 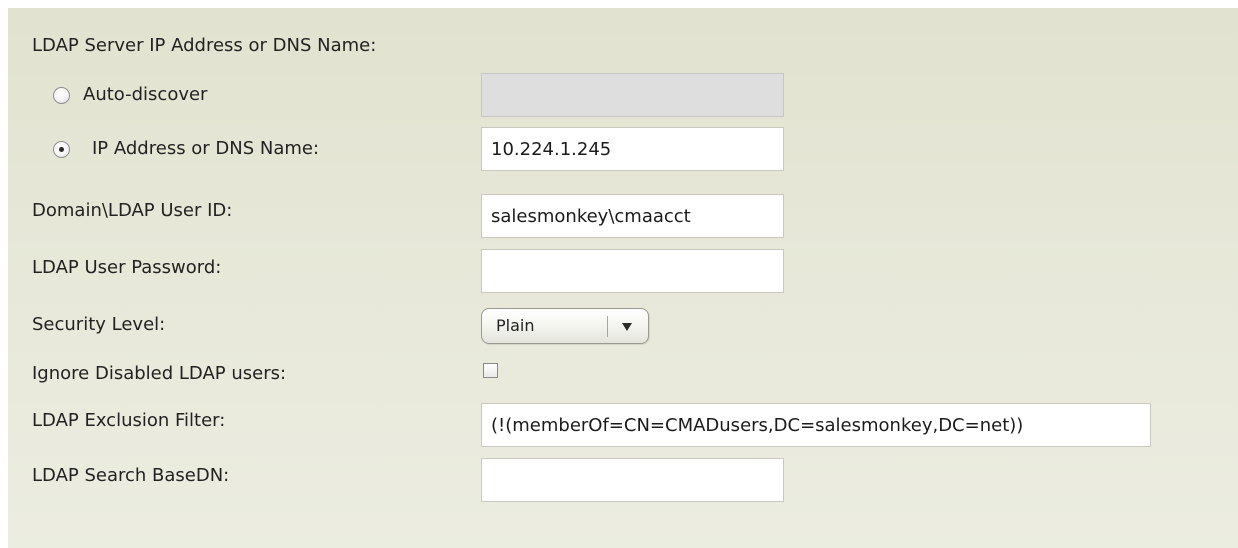 What do you see at coordinates (61, 95) in the screenshot?
I see `auto-discover-radio` at bounding box center [61, 95].